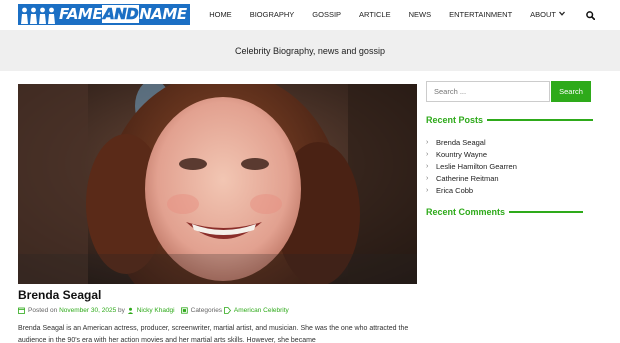  Describe the element at coordinates (480, 15) in the screenshot. I see `nav-entertainment: ENTERTAINMENT` at that location.